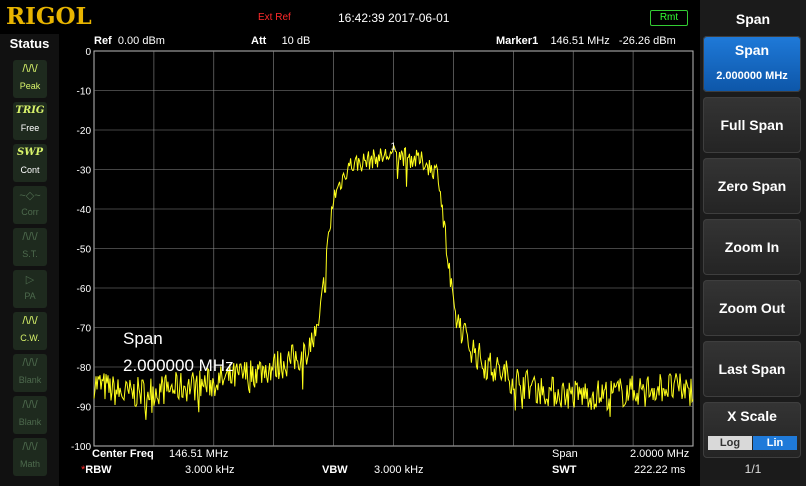 This screenshot has height=486, width=806. What do you see at coordinates (660, 454) in the screenshot?
I see `span-value: 2.0000 MHz` at bounding box center [660, 454].